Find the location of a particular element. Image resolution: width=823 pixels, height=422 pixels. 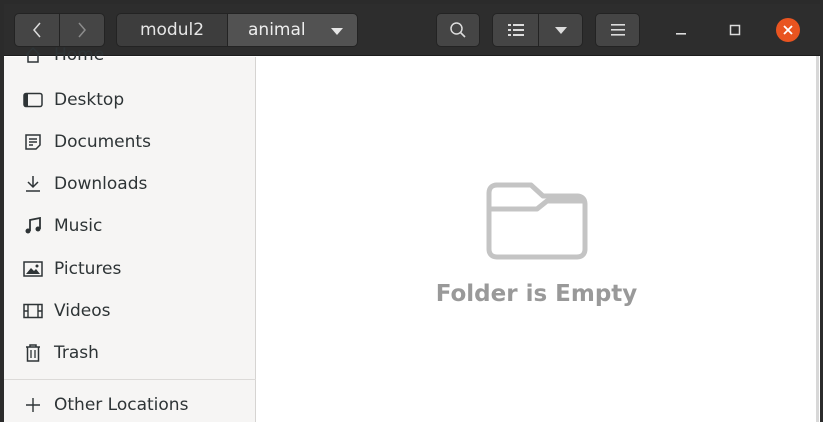

videos-icon is located at coordinates (33, 311).